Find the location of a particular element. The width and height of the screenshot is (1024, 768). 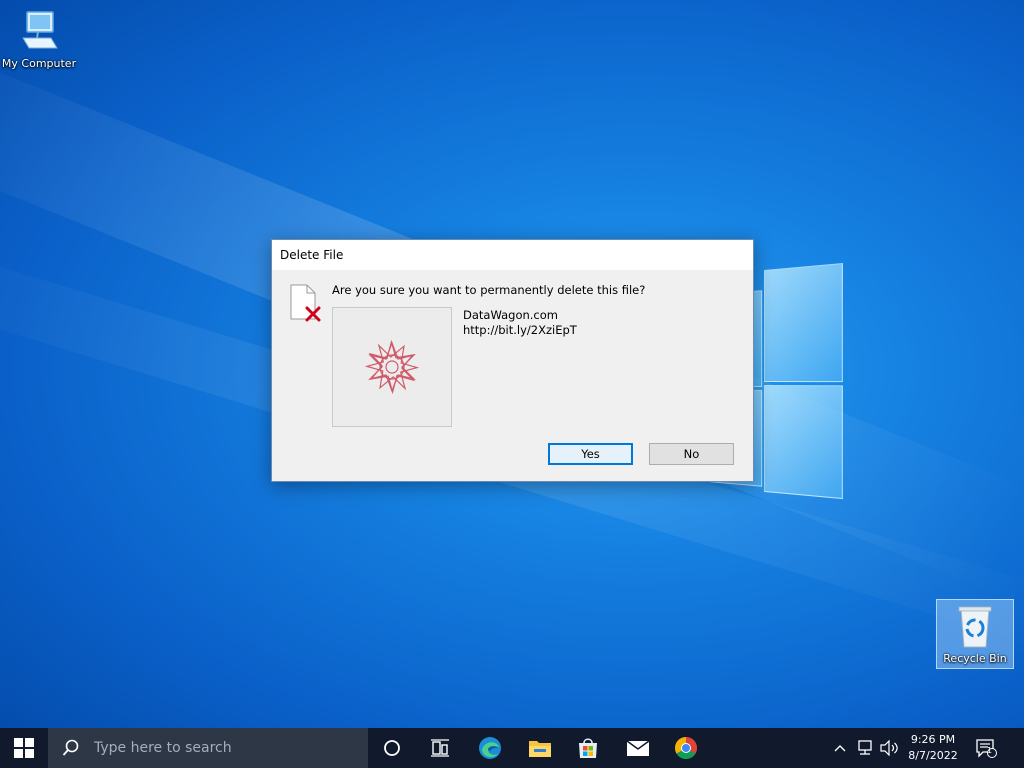

chrome-button is located at coordinates (686, 748).